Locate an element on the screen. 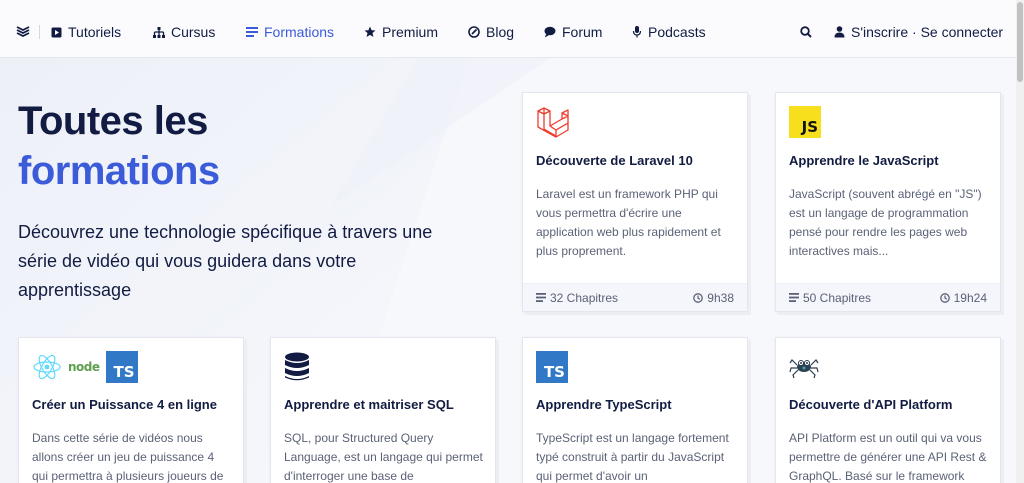  auth-label: S'inscrire · Se connecter is located at coordinates (927, 32).